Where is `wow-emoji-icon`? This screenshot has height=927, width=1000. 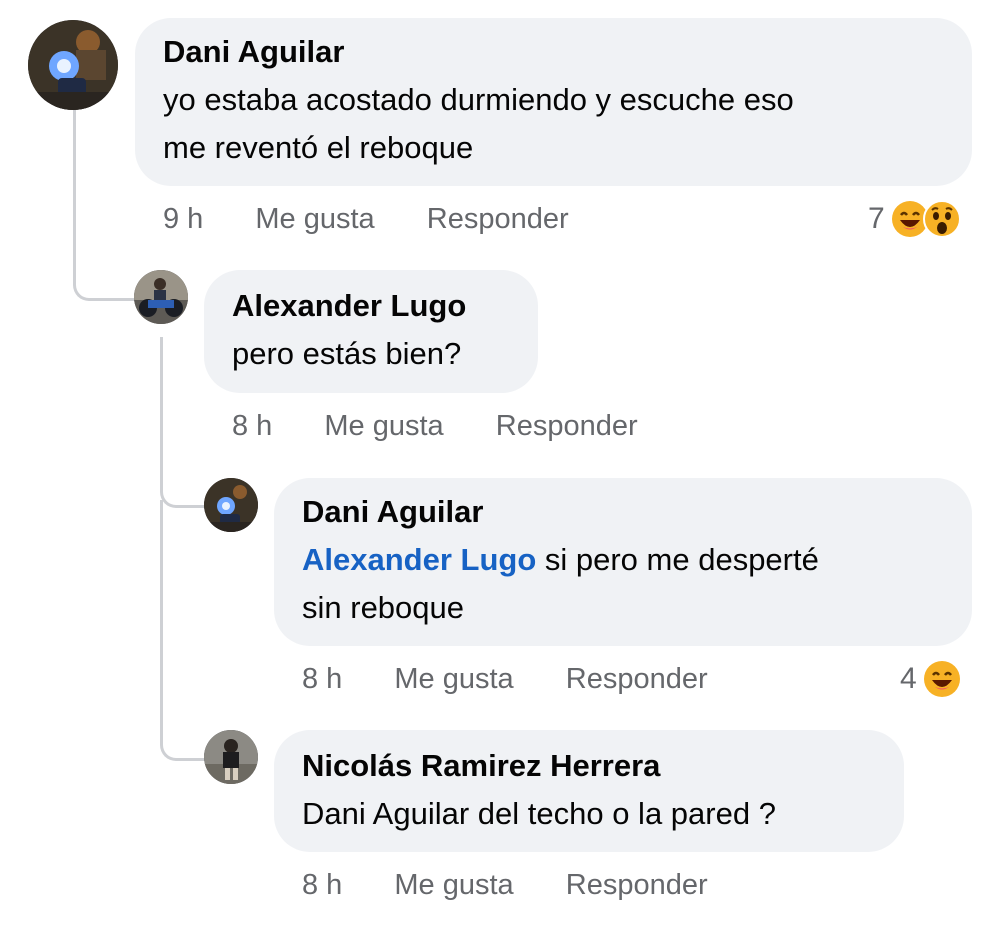 wow-emoji-icon is located at coordinates (941, 219).